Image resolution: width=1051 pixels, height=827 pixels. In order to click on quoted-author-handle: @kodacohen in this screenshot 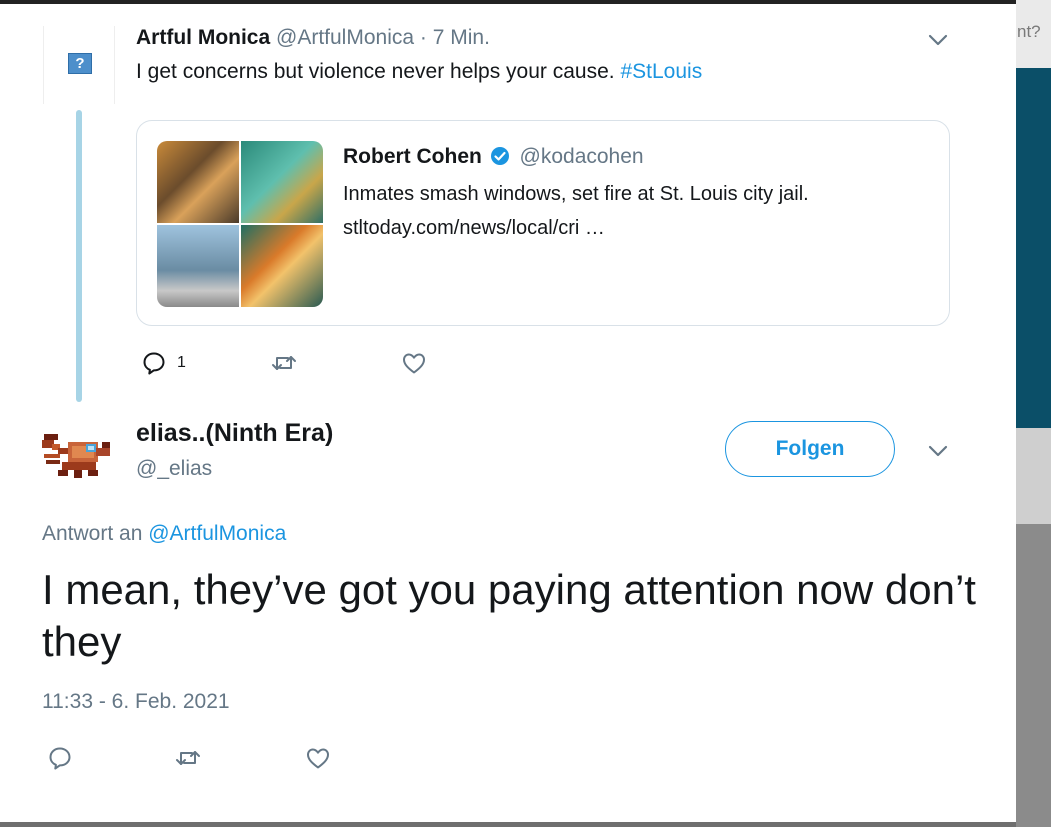, I will do `click(582, 156)`.